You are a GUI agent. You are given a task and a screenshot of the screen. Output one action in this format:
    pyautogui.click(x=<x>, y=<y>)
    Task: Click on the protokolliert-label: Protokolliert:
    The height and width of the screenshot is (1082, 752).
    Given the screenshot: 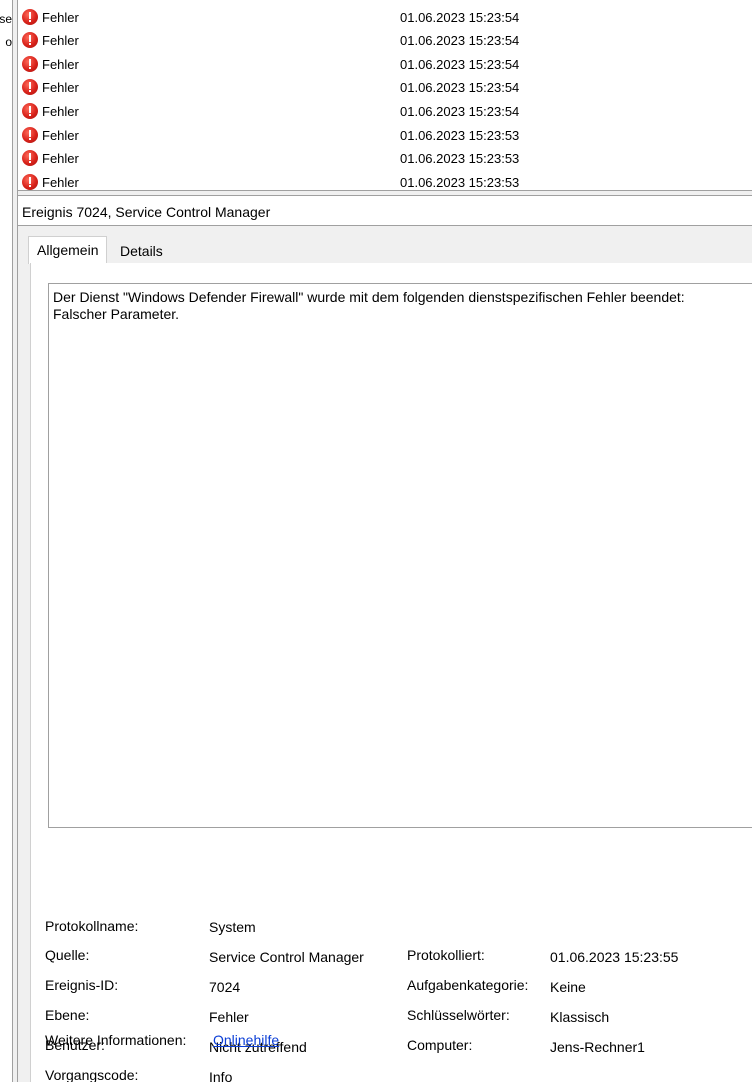 What is the action you would take?
    pyautogui.click(x=446, y=955)
    